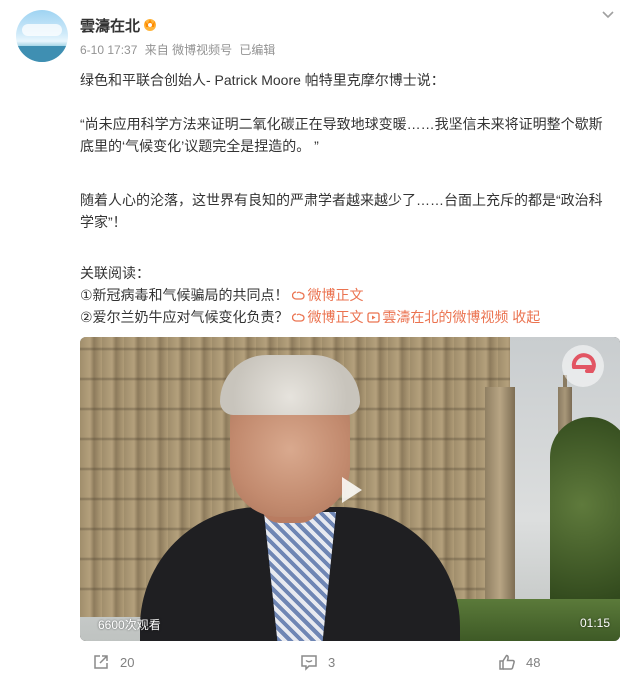 The width and height of the screenshot is (632, 682). What do you see at coordinates (519, 662) in the screenshot?
I see `like-button: 48` at bounding box center [519, 662].